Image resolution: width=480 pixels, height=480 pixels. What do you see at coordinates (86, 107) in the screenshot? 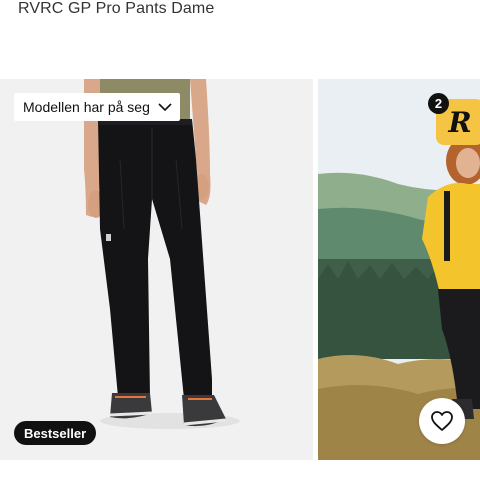
I see `model-size-label: Modellen har på seg` at bounding box center [86, 107].